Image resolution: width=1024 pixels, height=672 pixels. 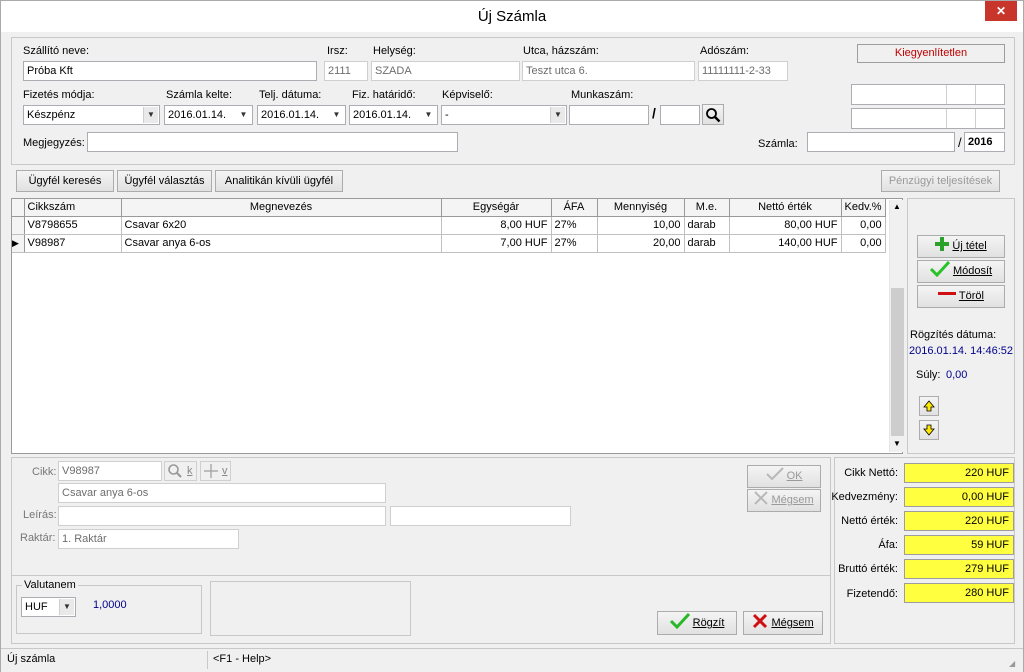 I want to click on col-header: Kedv.%, so click(x=863, y=208).